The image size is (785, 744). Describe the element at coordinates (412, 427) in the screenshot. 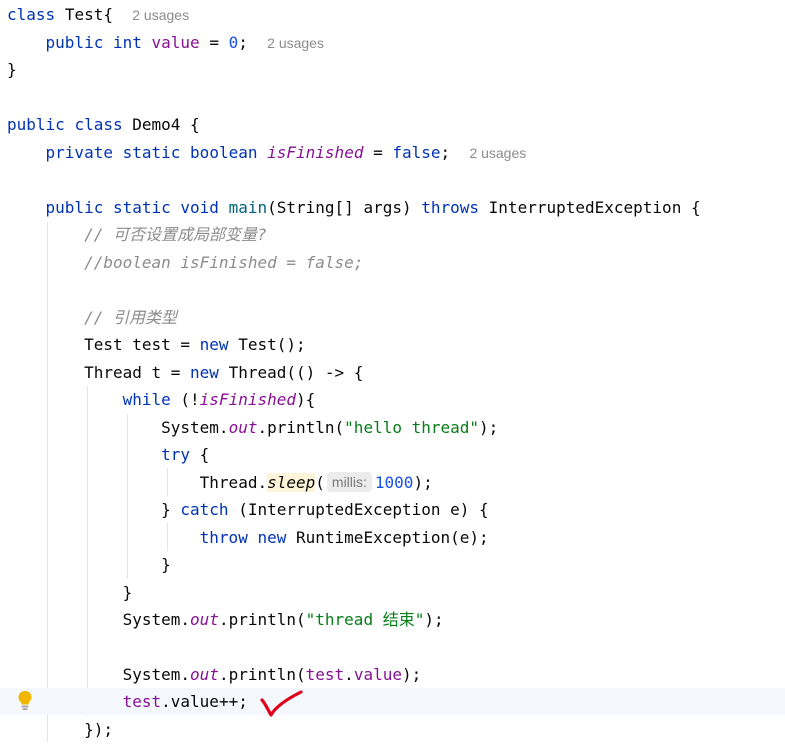

I see `string-literal: "hello thread"` at that location.